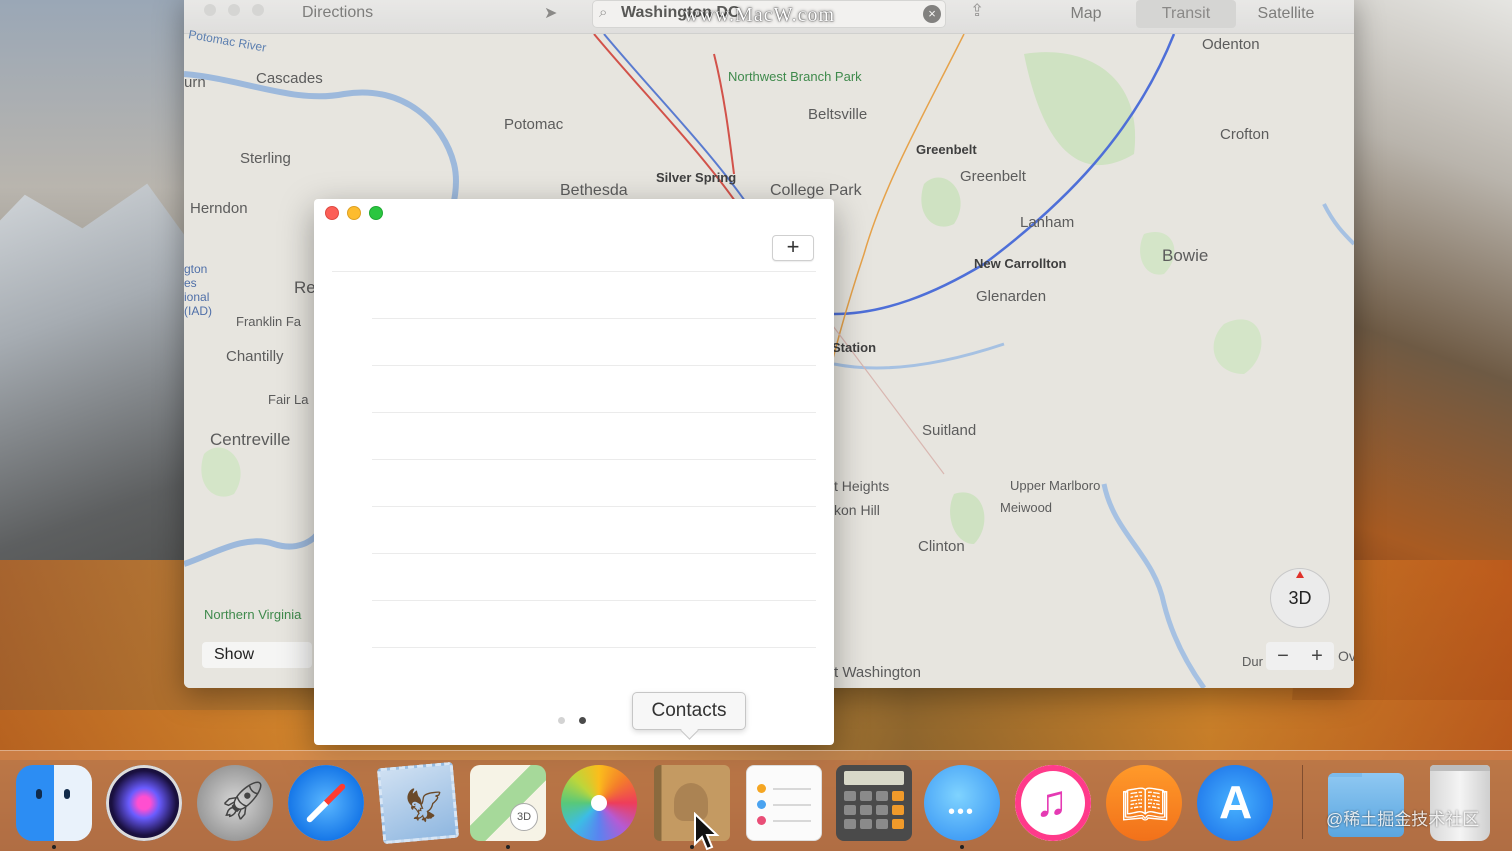  I want to click on map-label: Herndon, so click(219, 208).